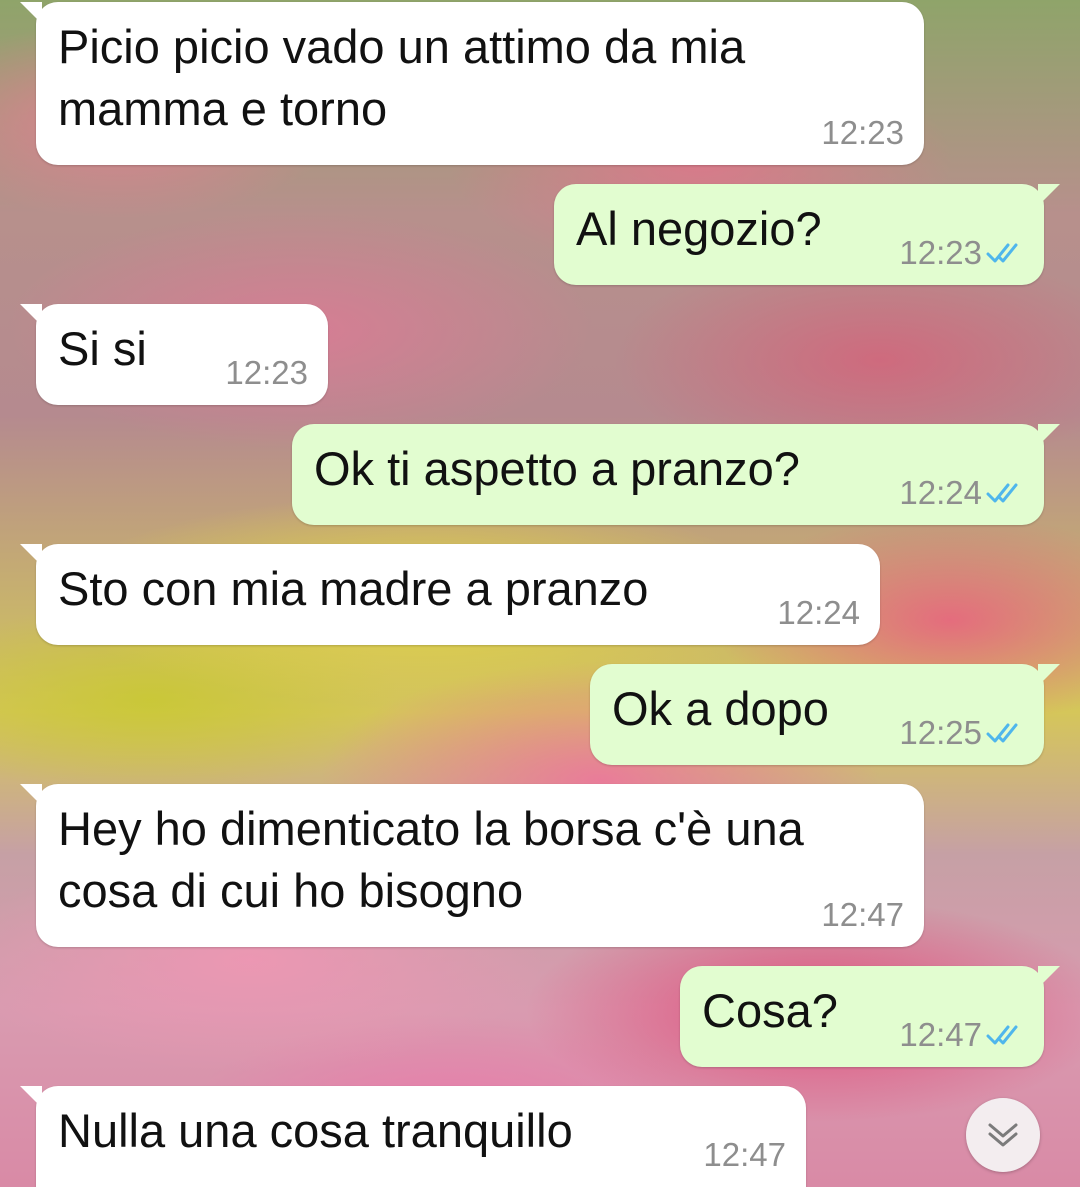 Image resolution: width=1080 pixels, height=1187 pixels. I want to click on message-line: mamma e torno, so click(223, 108).